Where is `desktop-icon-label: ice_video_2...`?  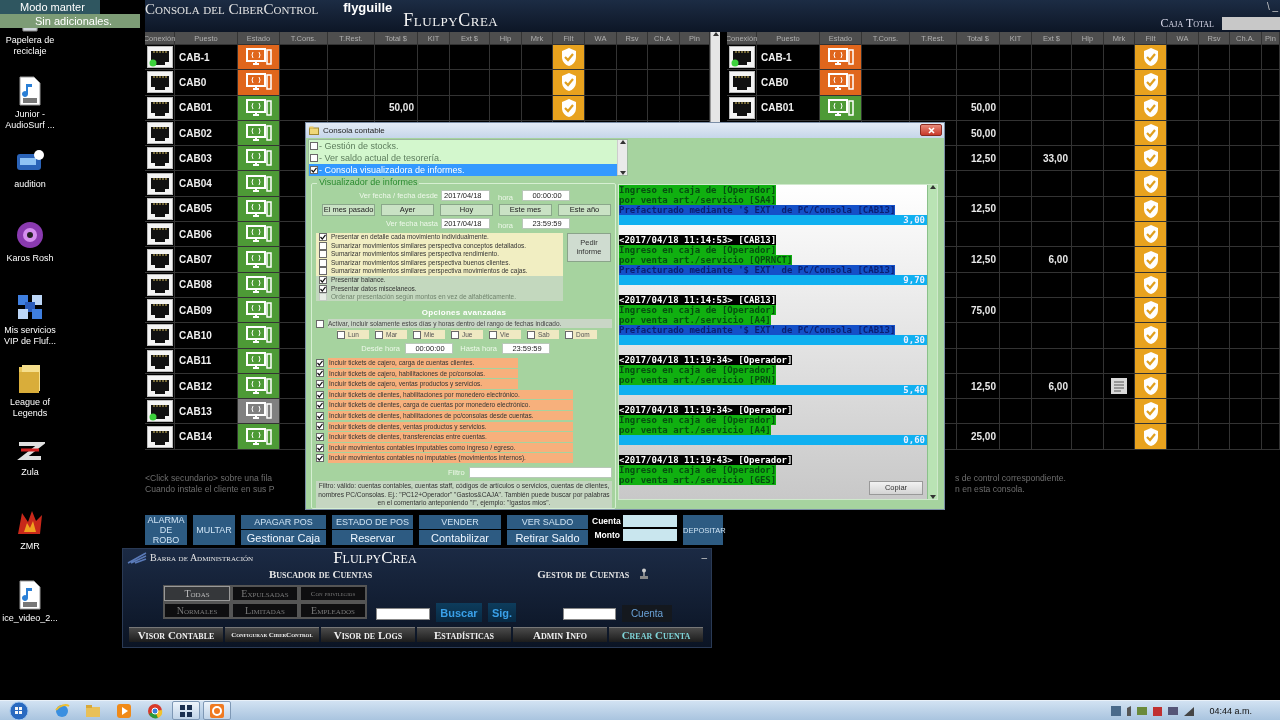 desktop-icon-label: ice_video_2... is located at coordinates (30, 618).